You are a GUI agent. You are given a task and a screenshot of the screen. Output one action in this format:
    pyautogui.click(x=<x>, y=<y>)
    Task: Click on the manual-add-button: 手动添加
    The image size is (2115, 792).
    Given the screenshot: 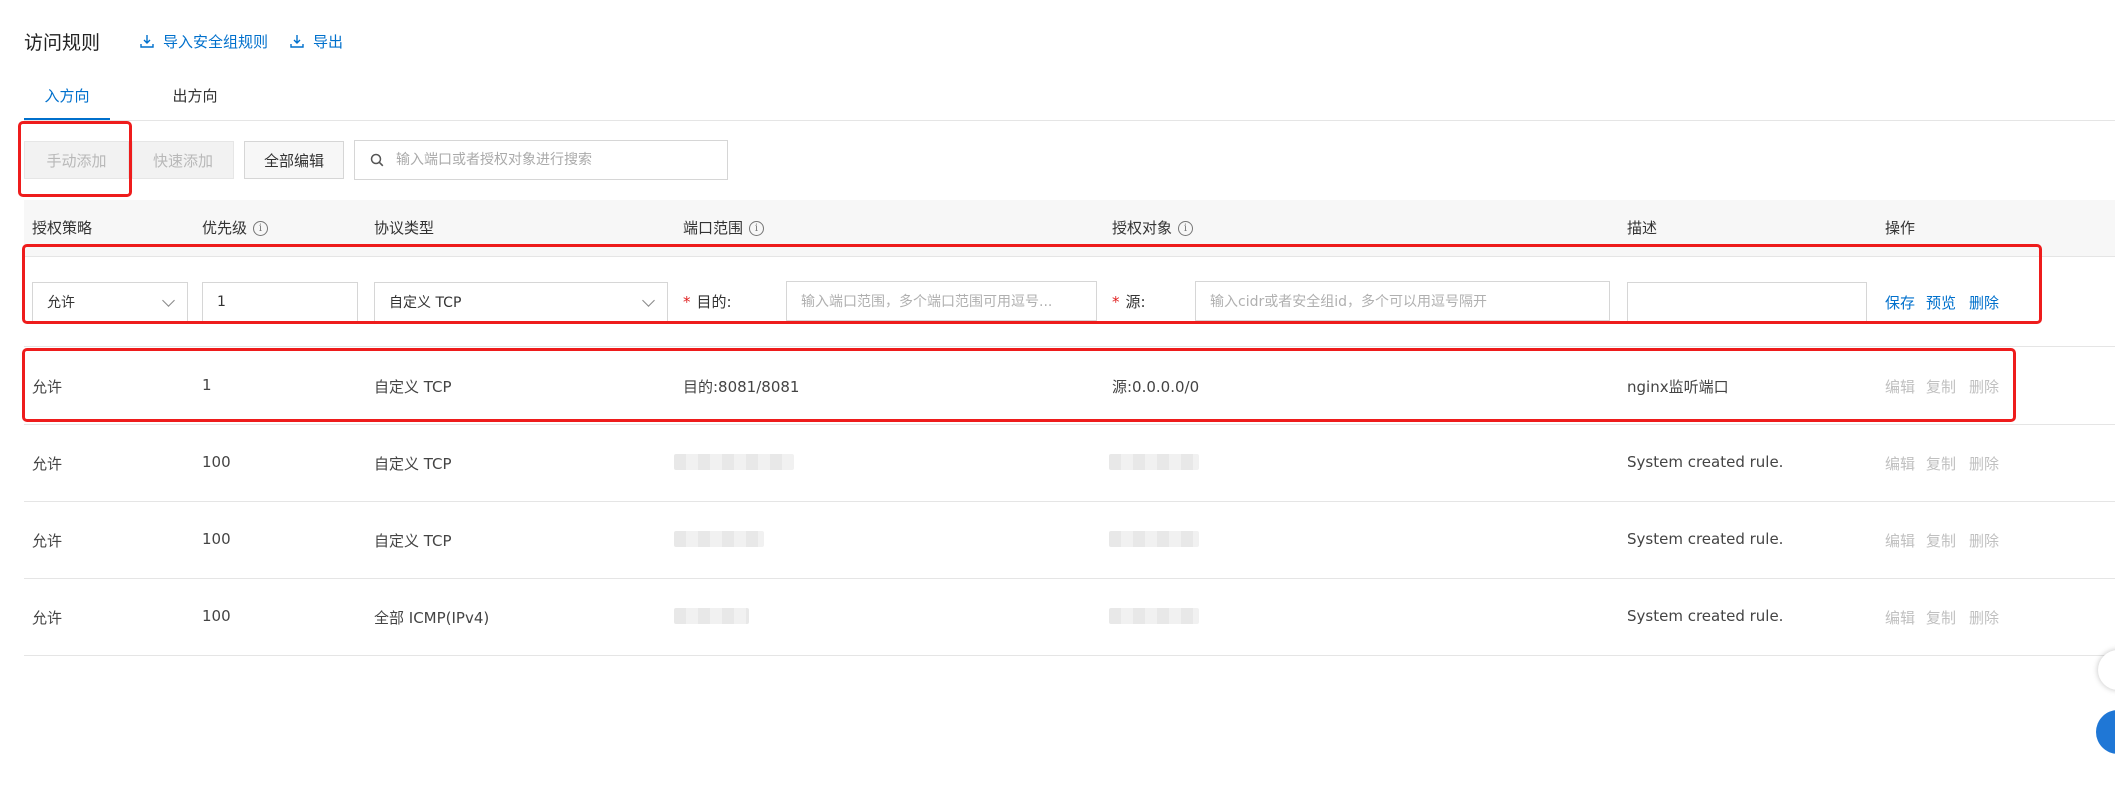 What is the action you would take?
    pyautogui.click(x=76, y=160)
    